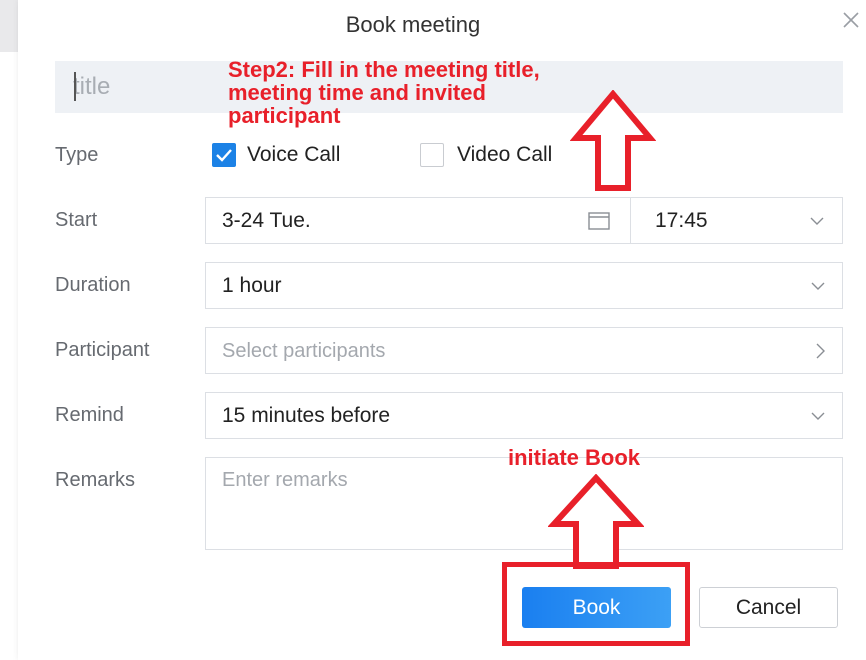  What do you see at coordinates (736, 220) in the screenshot?
I see `start-time-field: 17:45` at bounding box center [736, 220].